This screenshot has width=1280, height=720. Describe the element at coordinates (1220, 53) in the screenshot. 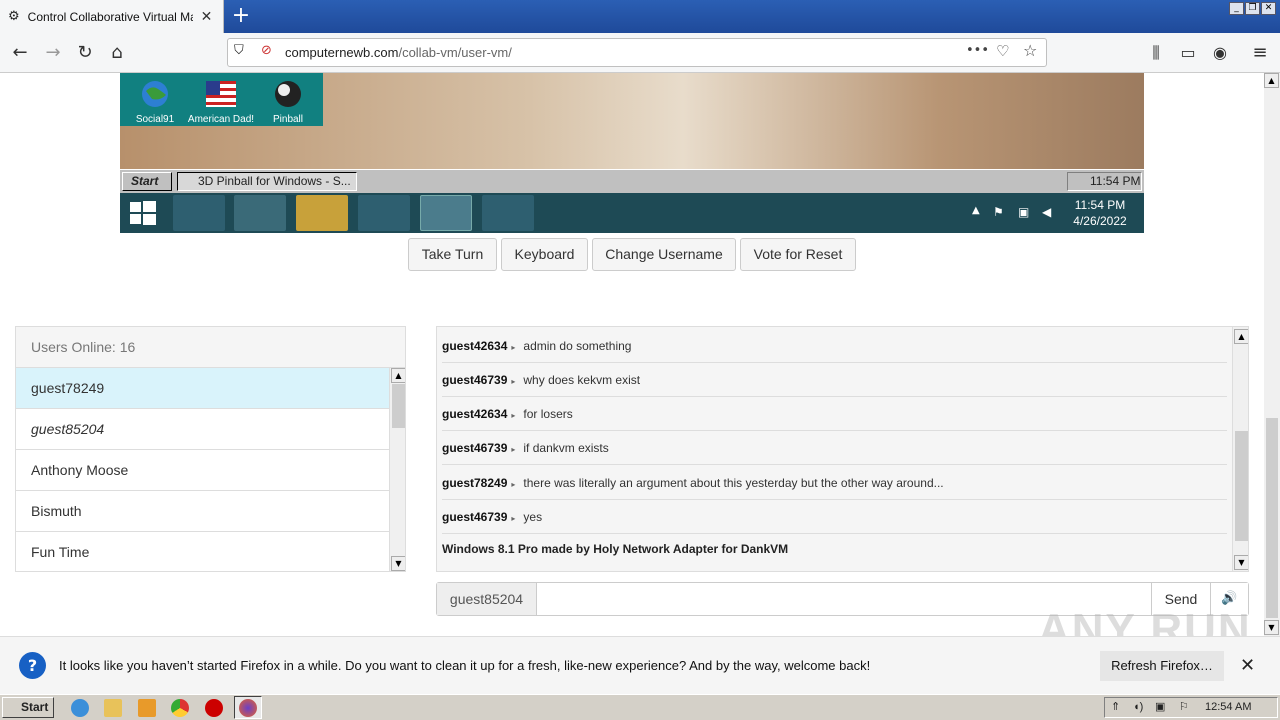

I see `account-icon: ◉` at that location.